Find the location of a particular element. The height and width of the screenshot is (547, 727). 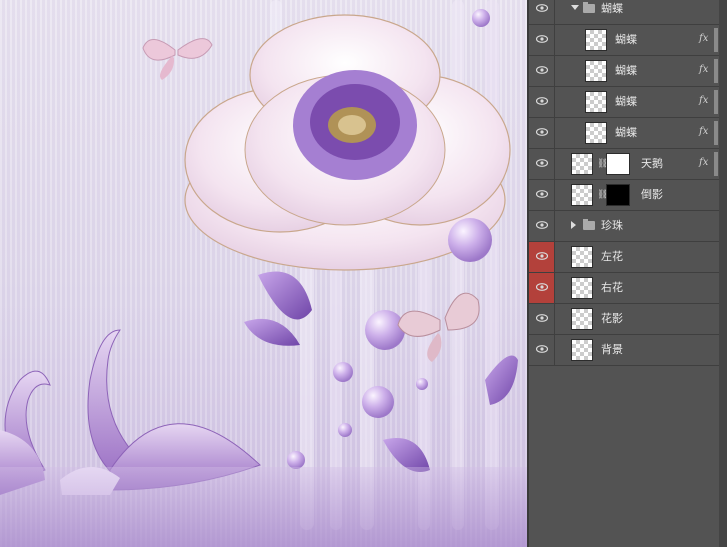

layer-row: 背景 is located at coordinates (624, 350).